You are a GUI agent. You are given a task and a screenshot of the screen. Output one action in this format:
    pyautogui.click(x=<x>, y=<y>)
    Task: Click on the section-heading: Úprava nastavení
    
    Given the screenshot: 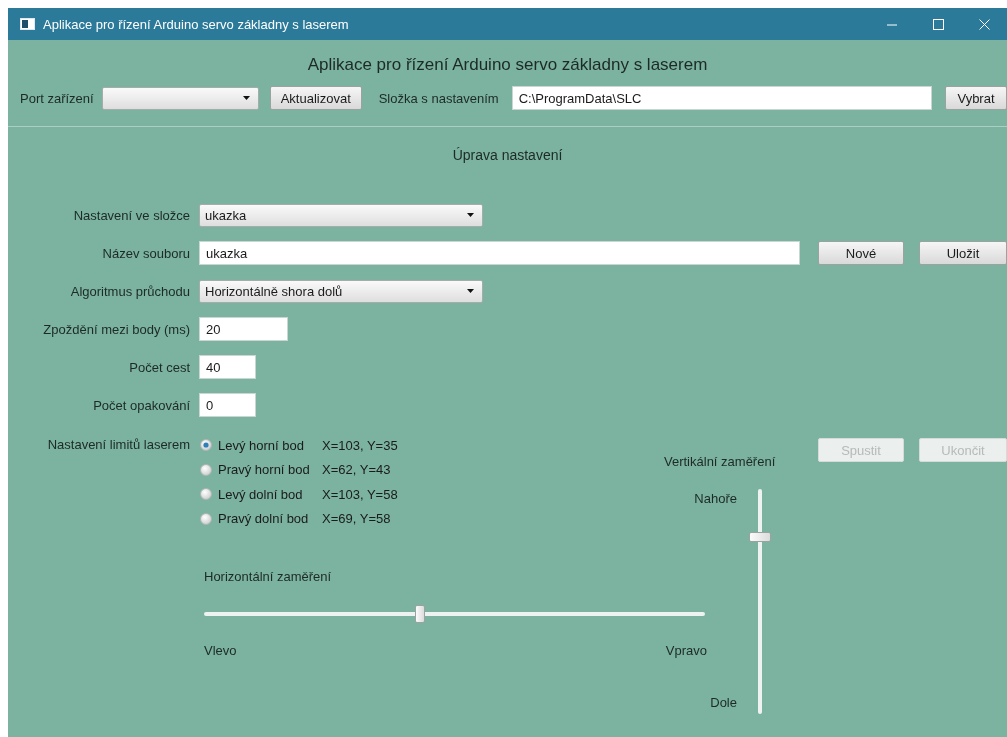 What is the action you would take?
    pyautogui.click(x=507, y=155)
    